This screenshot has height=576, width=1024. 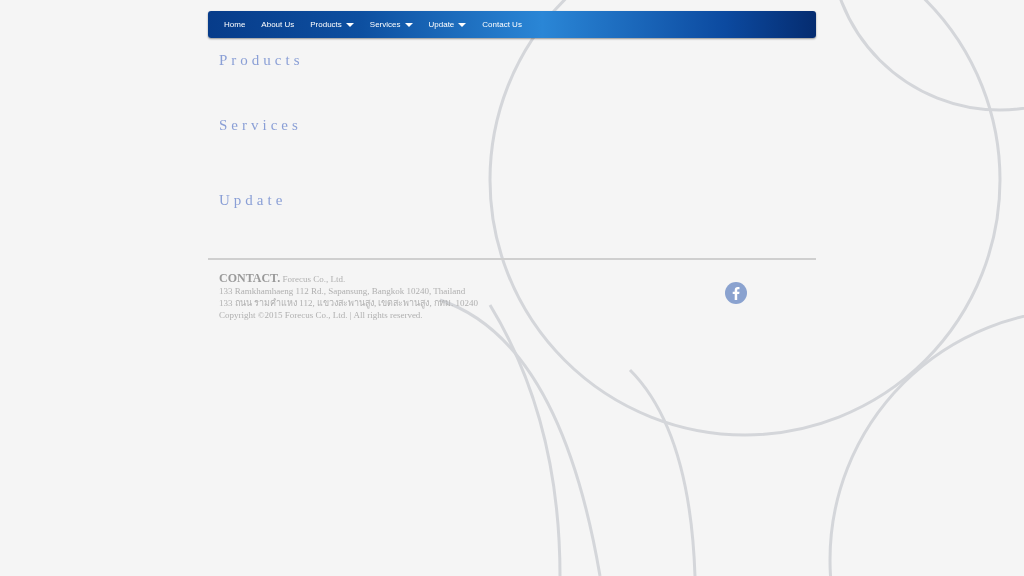 I want to click on nav-link: Services, so click(x=391, y=24).